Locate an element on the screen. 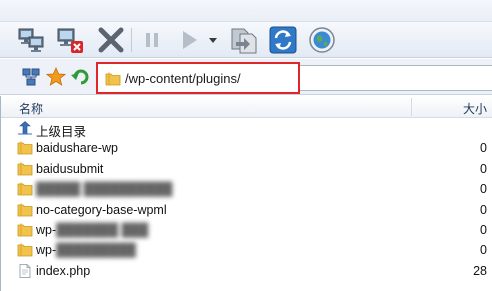 This screenshot has height=291, width=492. connect-button is located at coordinates (31, 40).